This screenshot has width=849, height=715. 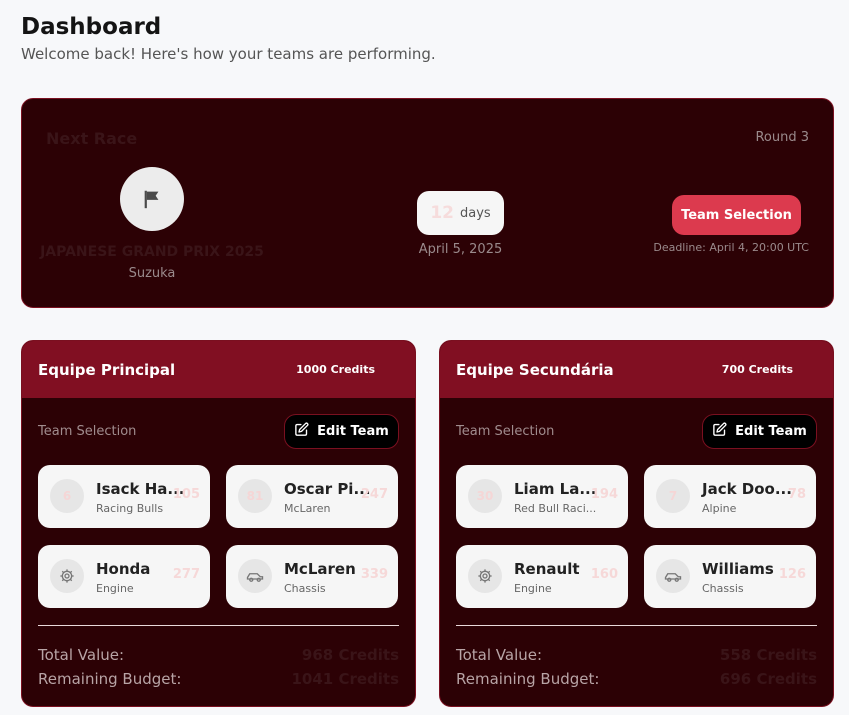 What do you see at coordinates (130, 508) in the screenshot?
I see `driver-team: Racing Bulls` at bounding box center [130, 508].